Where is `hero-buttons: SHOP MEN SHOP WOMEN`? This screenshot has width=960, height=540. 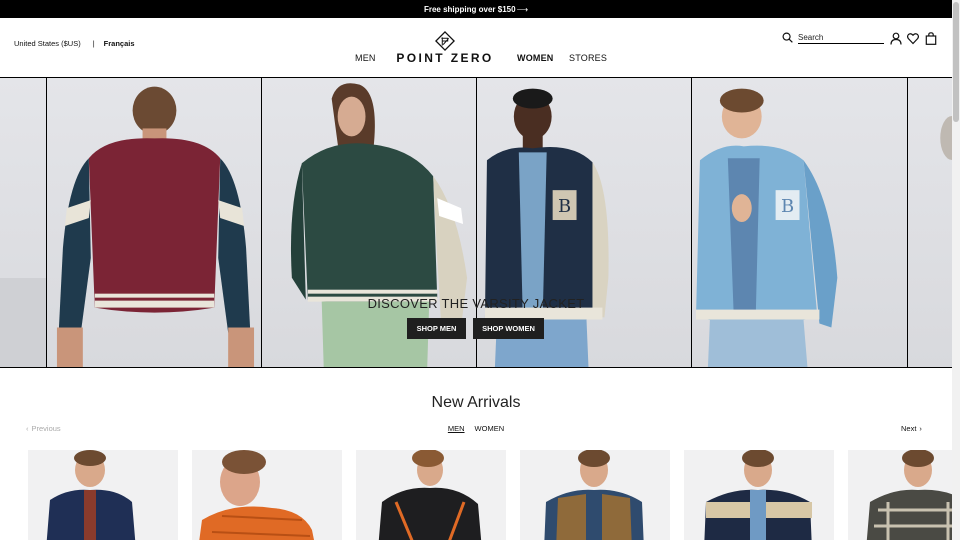 hero-buttons: SHOP MEN SHOP WOMEN is located at coordinates (475, 328).